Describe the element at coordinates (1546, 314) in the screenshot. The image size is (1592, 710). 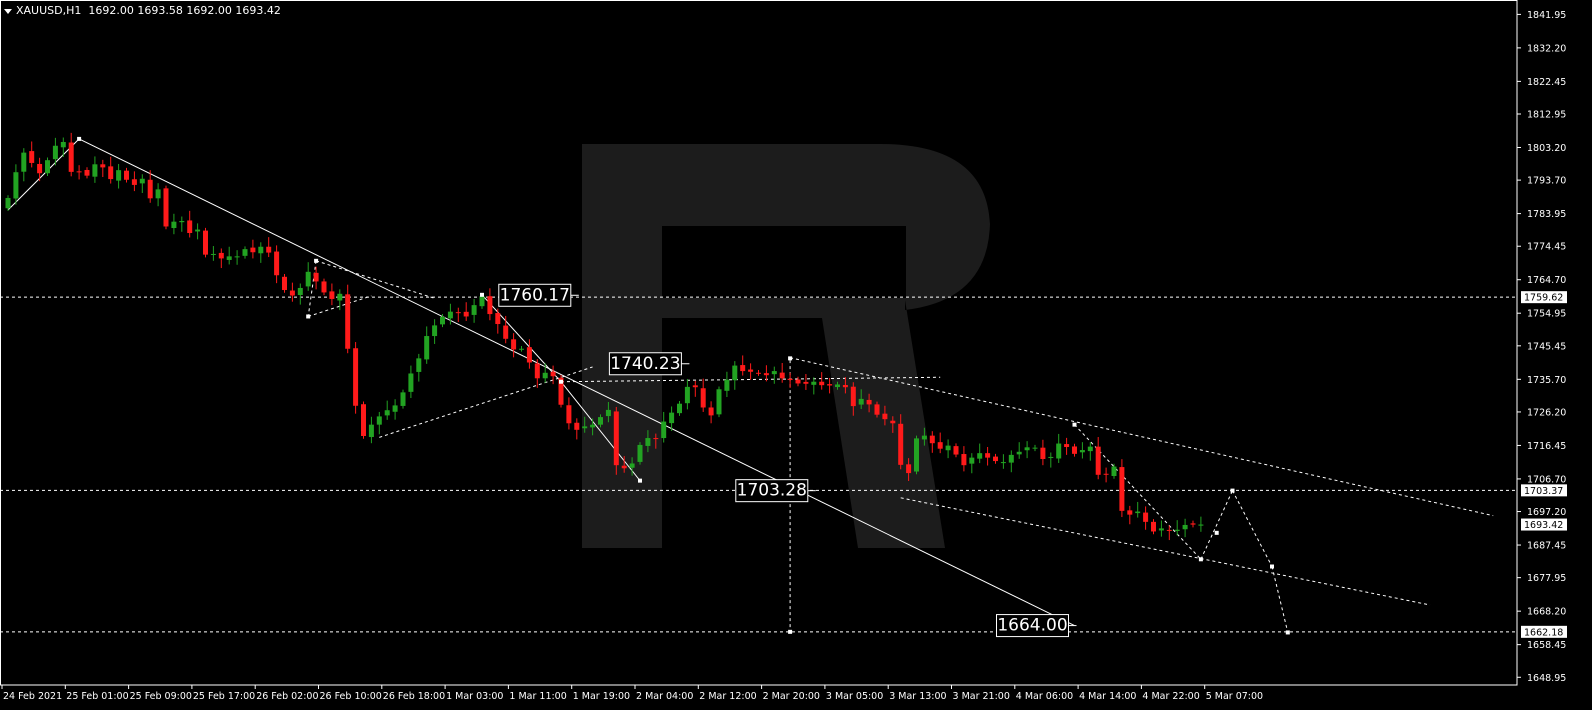
I see `y-tick-label: 1754.95` at that location.